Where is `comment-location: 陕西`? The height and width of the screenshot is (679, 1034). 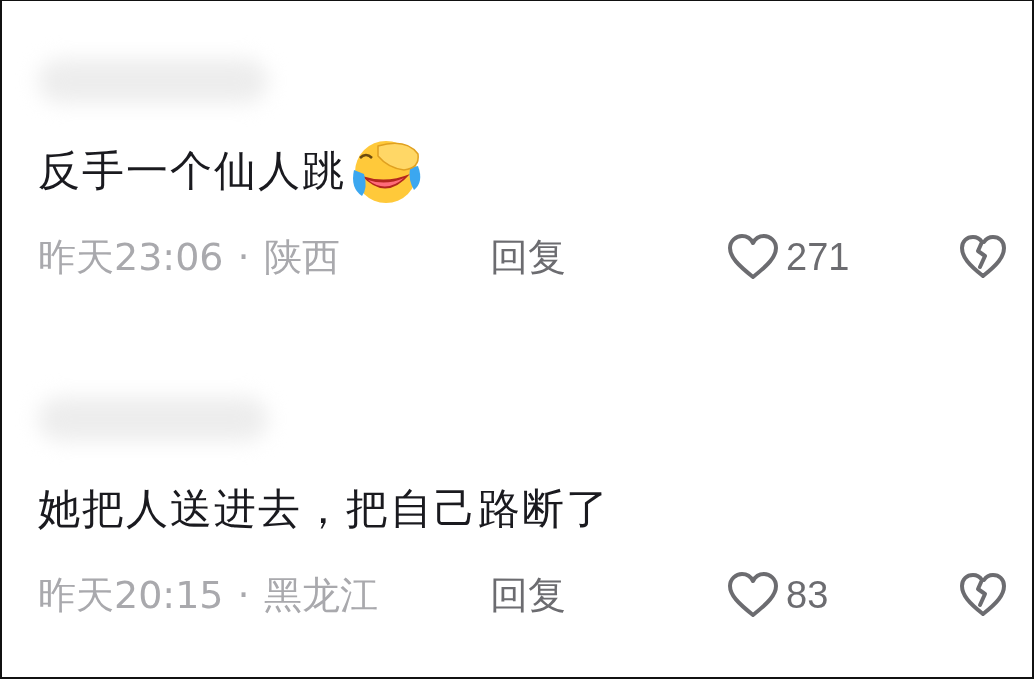 comment-location: 陕西 is located at coordinates (301, 257).